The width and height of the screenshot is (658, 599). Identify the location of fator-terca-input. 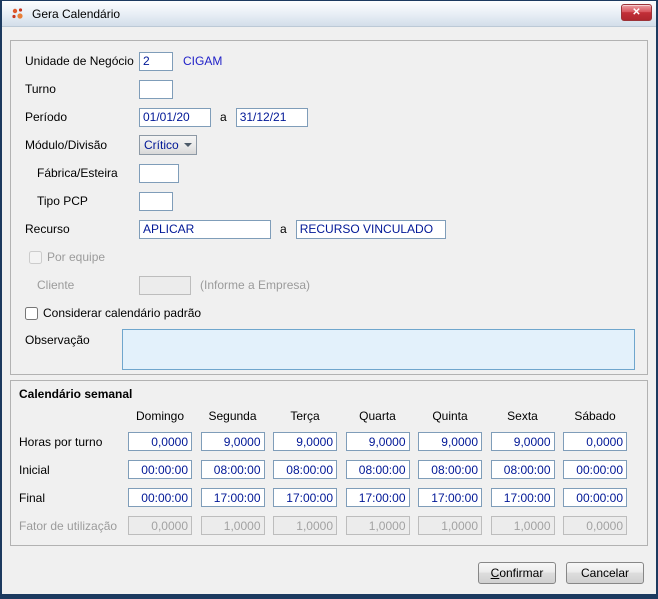
(305, 525).